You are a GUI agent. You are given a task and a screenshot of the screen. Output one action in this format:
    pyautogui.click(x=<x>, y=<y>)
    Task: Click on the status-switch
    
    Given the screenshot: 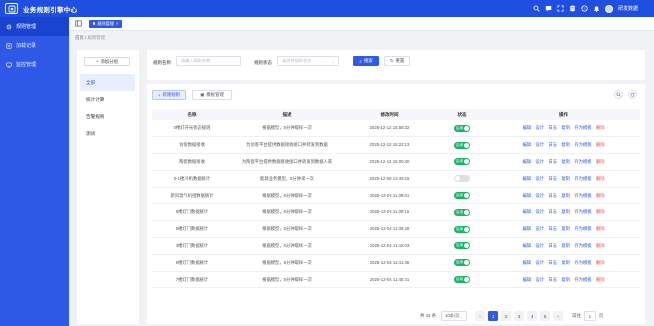 What is the action you would take?
    pyautogui.click(x=462, y=179)
    